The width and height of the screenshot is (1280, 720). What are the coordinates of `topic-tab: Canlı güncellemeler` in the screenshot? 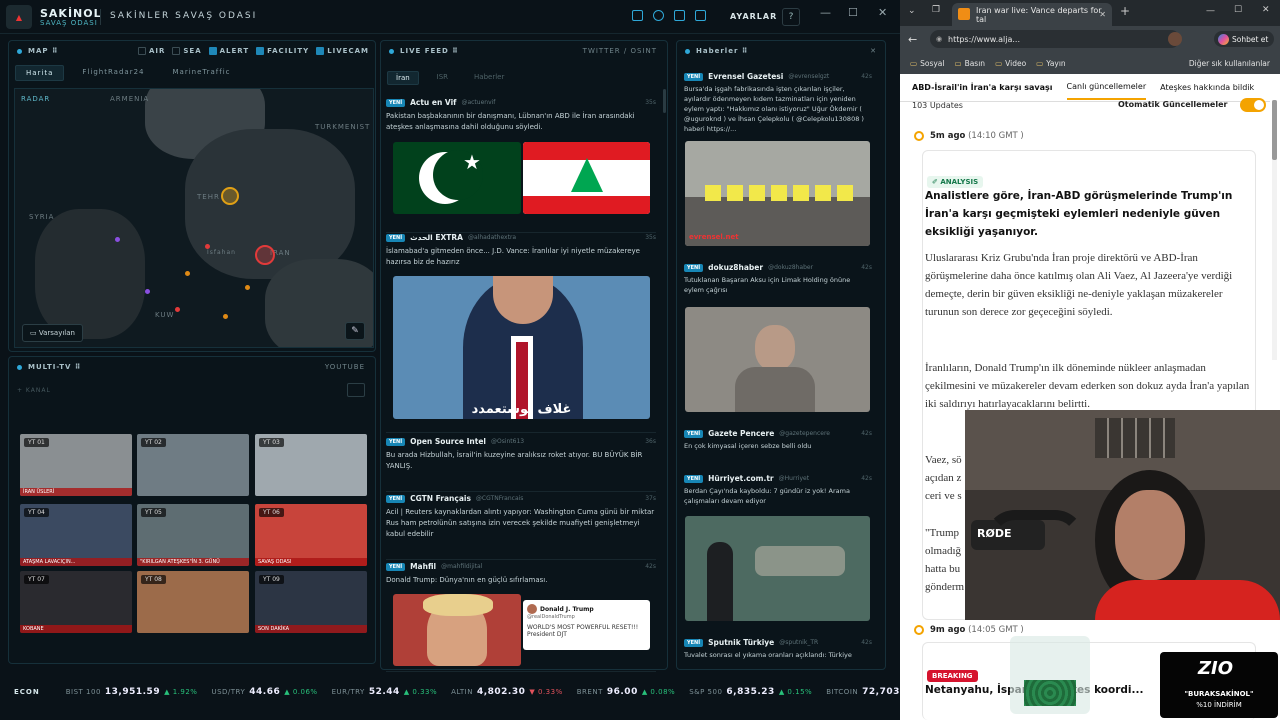 It's located at (1106, 87).